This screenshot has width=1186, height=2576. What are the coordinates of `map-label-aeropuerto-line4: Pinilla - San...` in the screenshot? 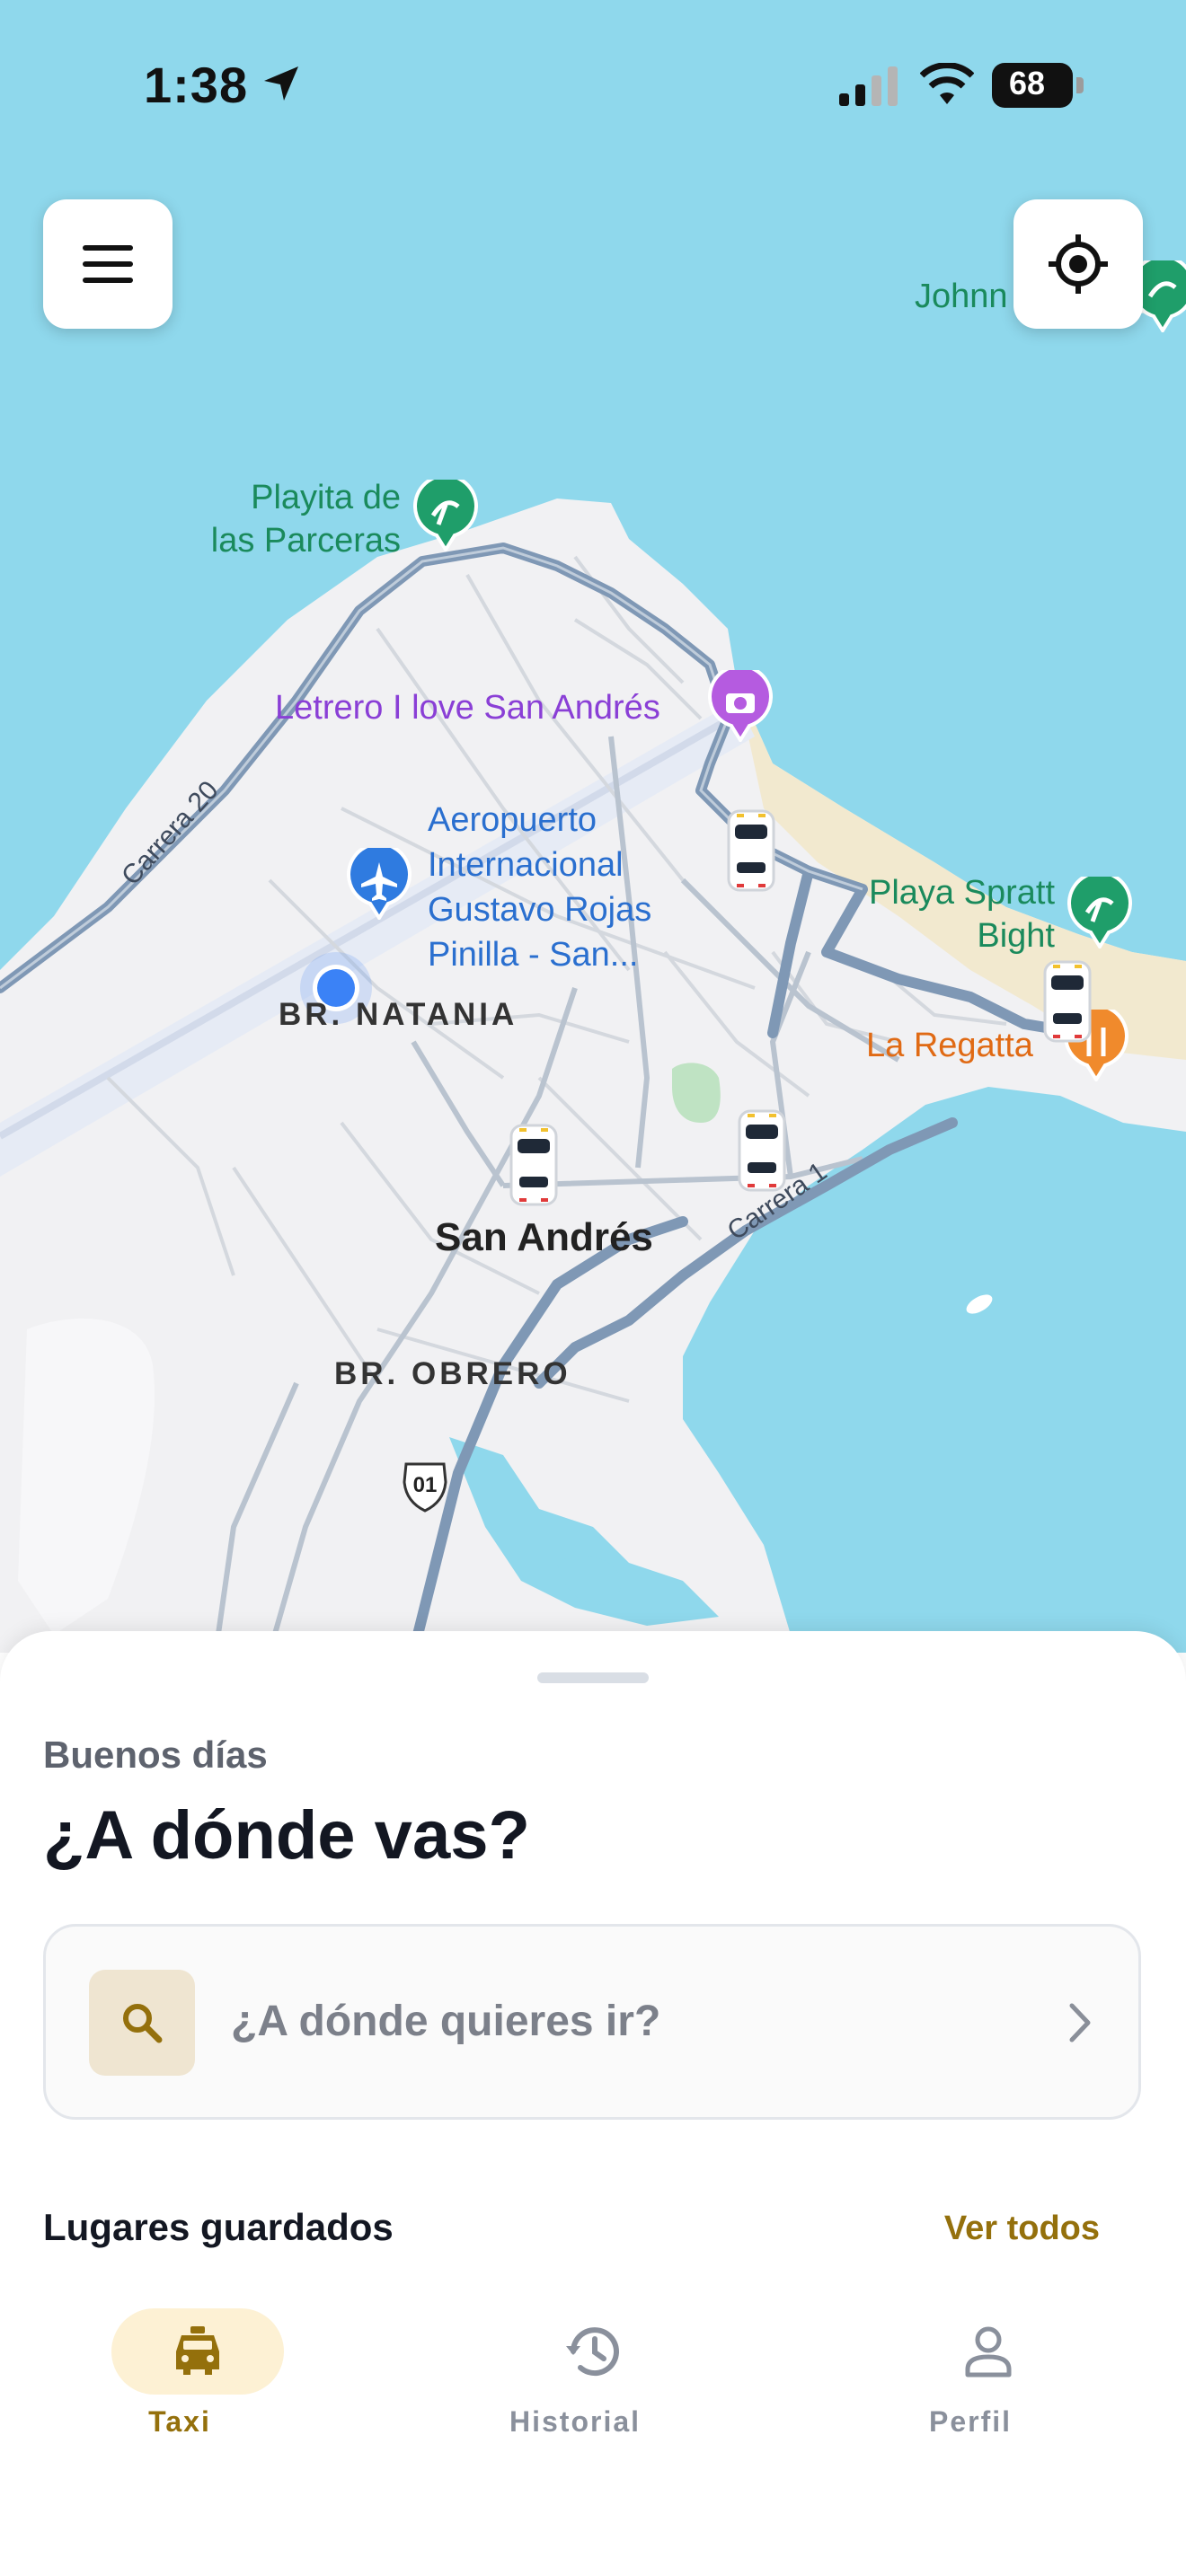 It's located at (533, 955).